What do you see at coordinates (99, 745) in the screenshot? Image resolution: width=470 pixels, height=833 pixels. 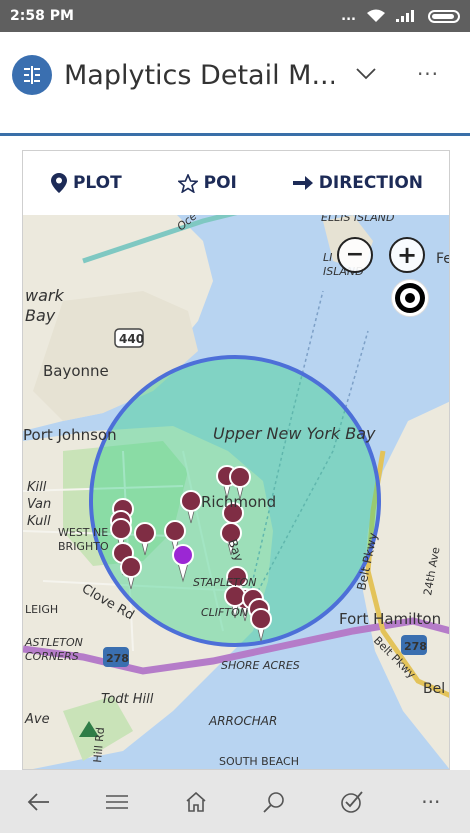 I see `label-hill-rd: Hill Rd` at bounding box center [99, 745].